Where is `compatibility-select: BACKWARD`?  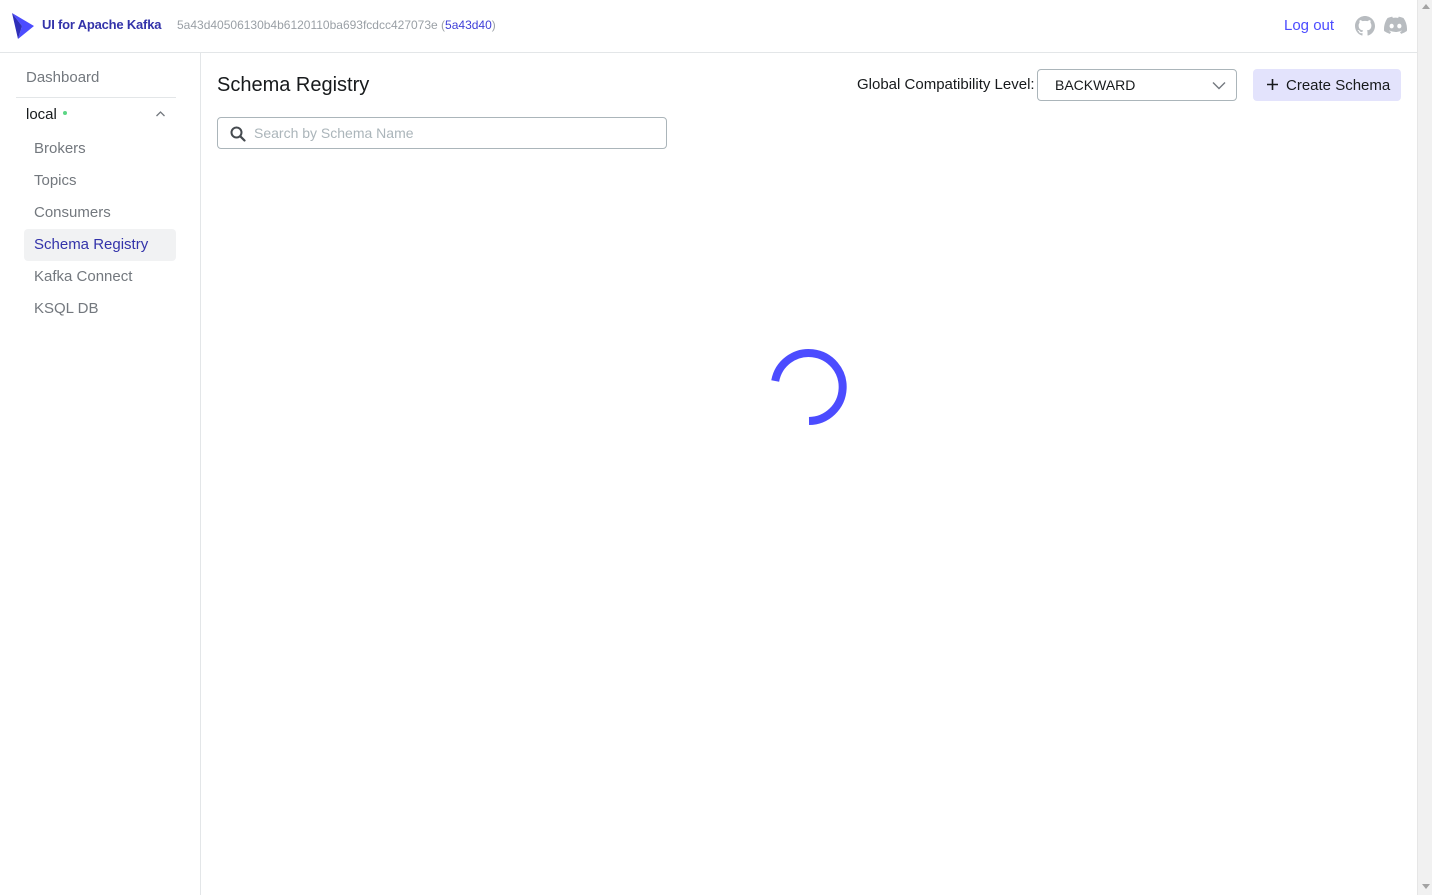 compatibility-select: BACKWARD is located at coordinates (1137, 85).